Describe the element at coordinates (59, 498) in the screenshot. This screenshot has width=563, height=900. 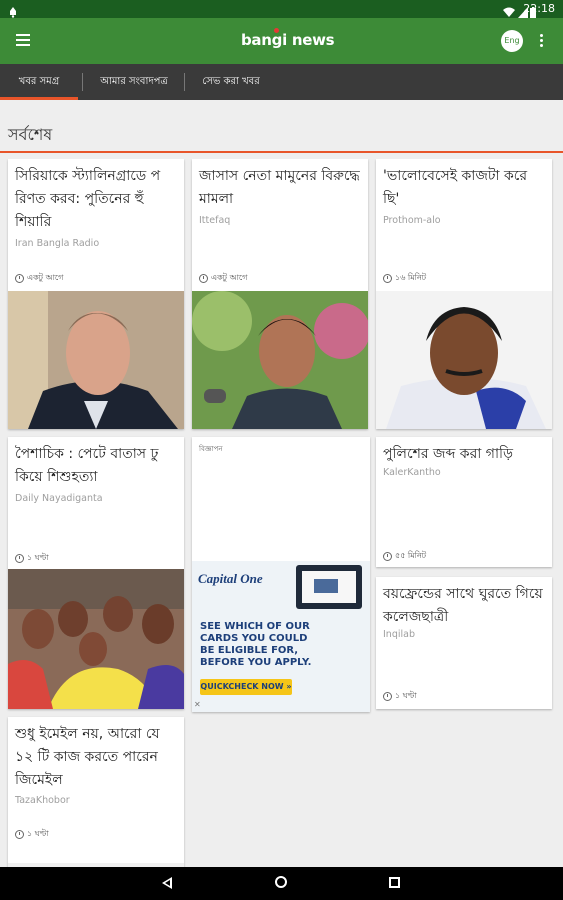
I see `news-source: Daily Nayadiganta` at that location.